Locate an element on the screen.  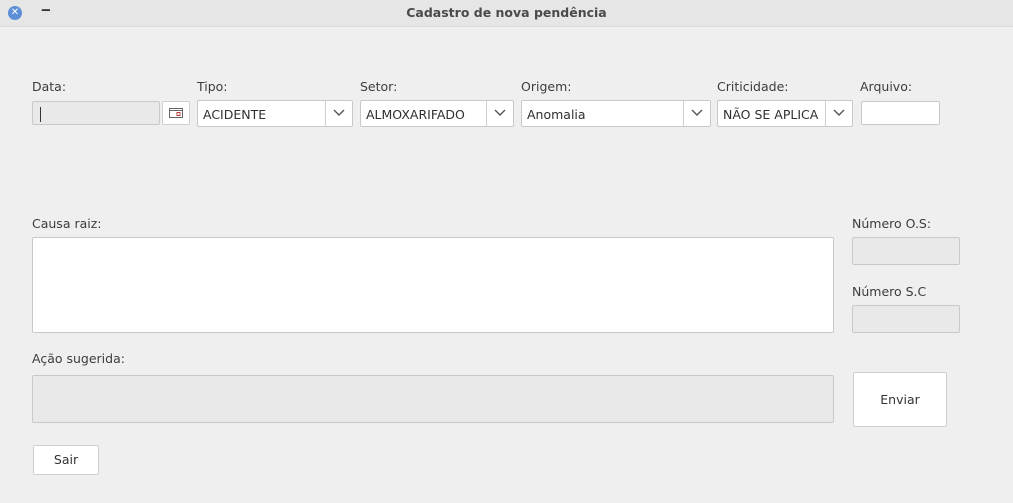
enviar-button: Enviar is located at coordinates (900, 399).